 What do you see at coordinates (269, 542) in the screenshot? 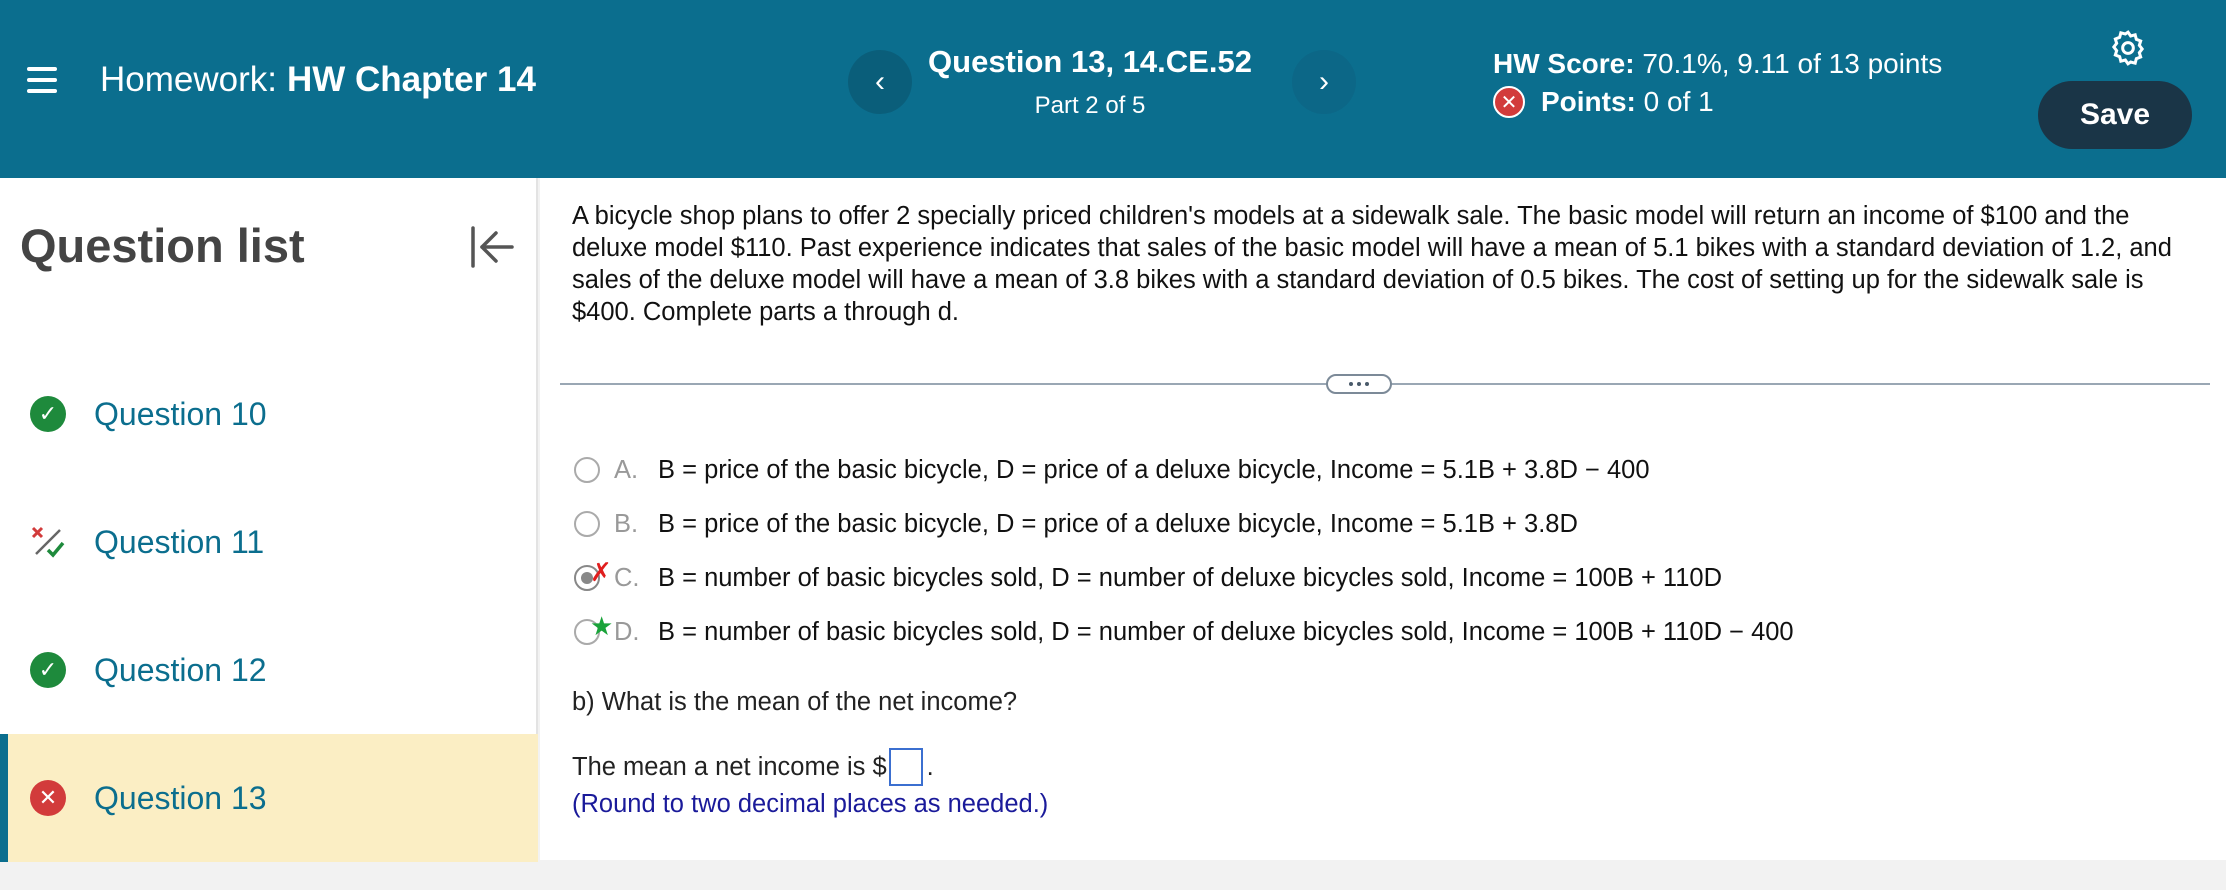
I see `question-list-item-11: Question 11` at bounding box center [269, 542].